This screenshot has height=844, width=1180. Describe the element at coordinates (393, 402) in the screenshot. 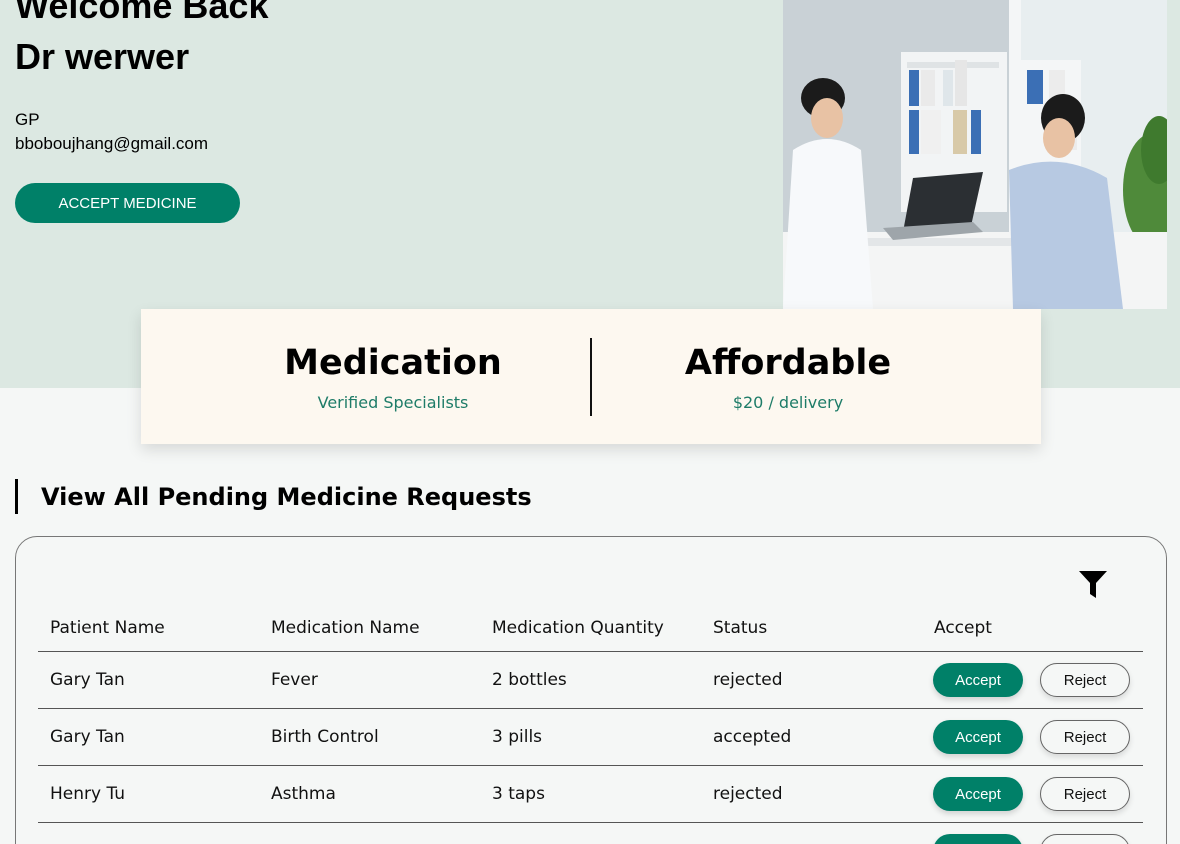

I see `stat-subtitle: Verified Specialists` at that location.